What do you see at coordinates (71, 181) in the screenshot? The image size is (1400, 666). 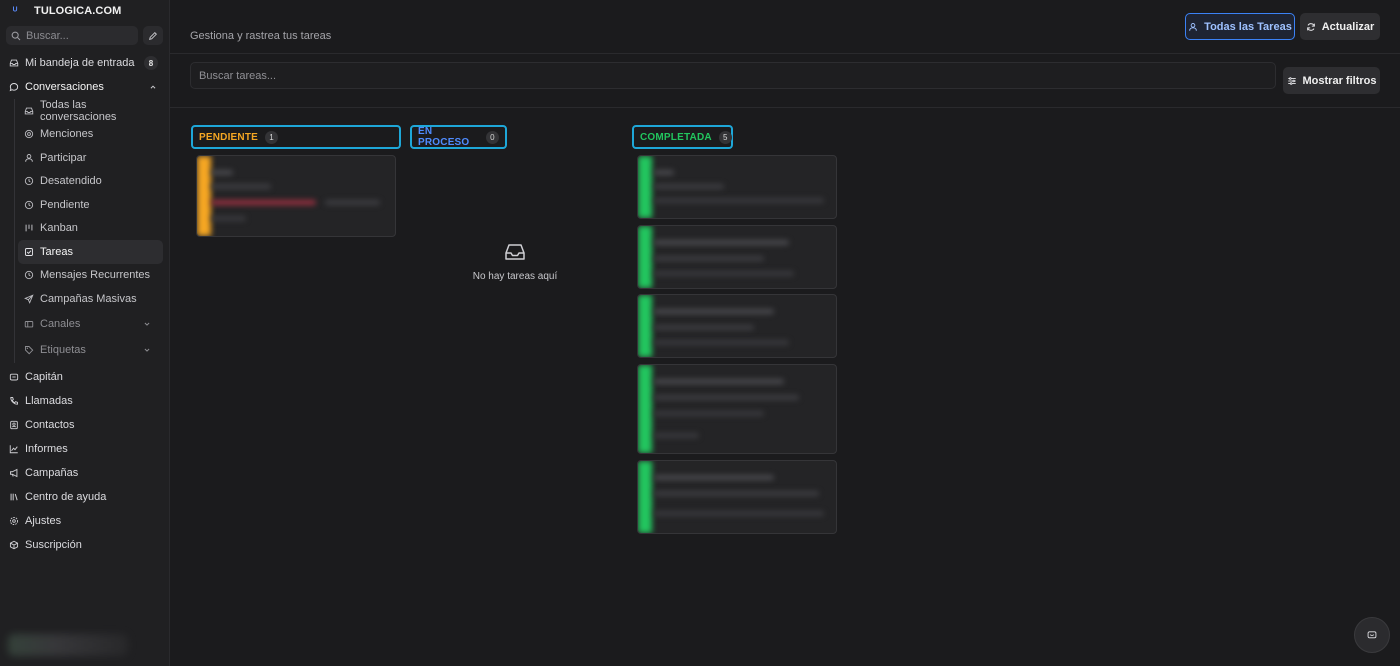 I see `sidebar-item-label: Desatendido` at bounding box center [71, 181].